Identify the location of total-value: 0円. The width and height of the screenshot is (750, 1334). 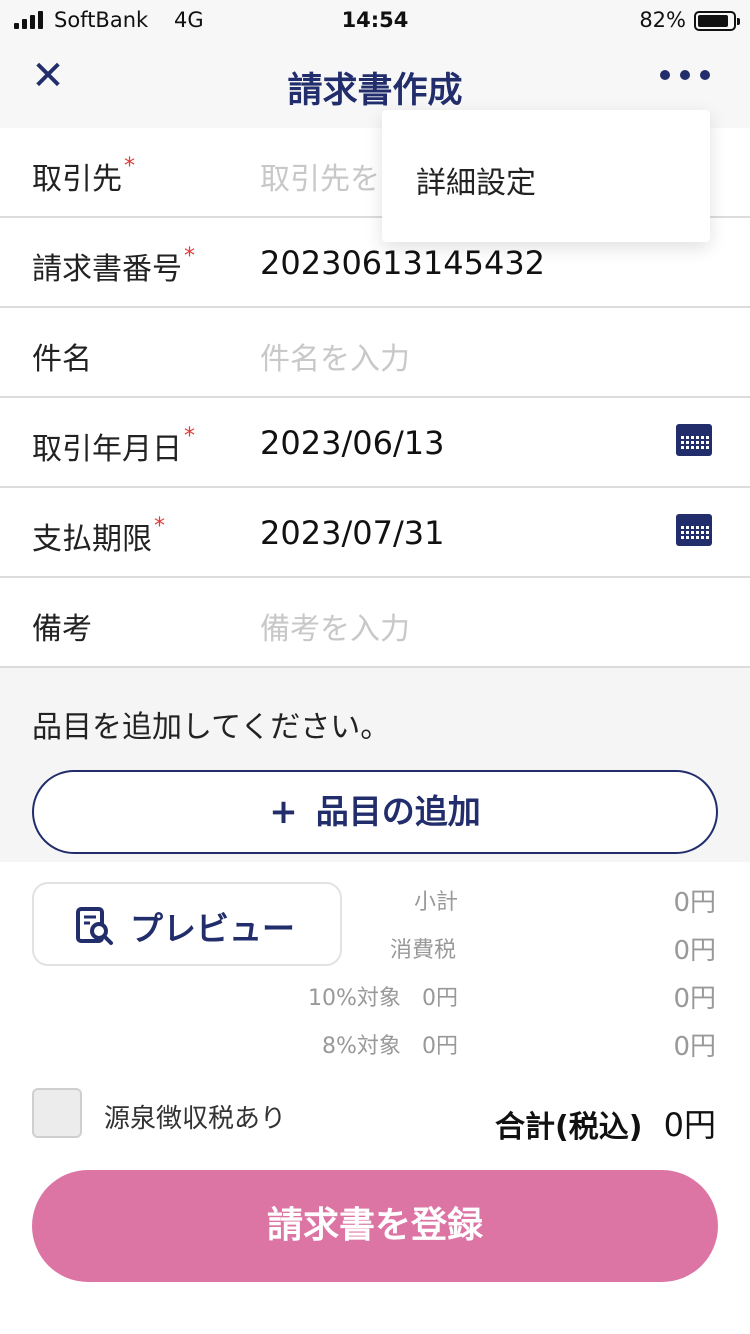
(689, 1125).